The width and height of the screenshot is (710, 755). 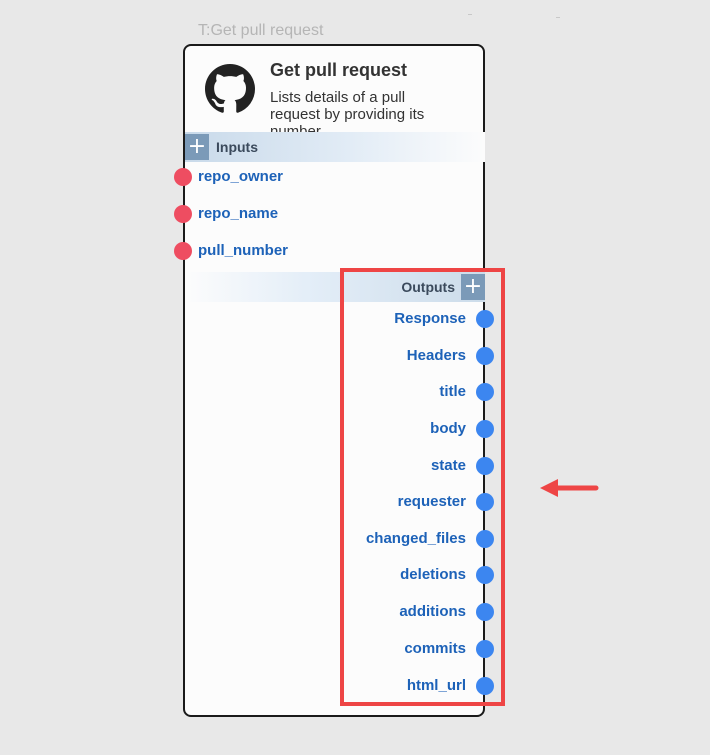 What do you see at coordinates (238, 213) in the screenshot?
I see `input-port-label: repo_name` at bounding box center [238, 213].